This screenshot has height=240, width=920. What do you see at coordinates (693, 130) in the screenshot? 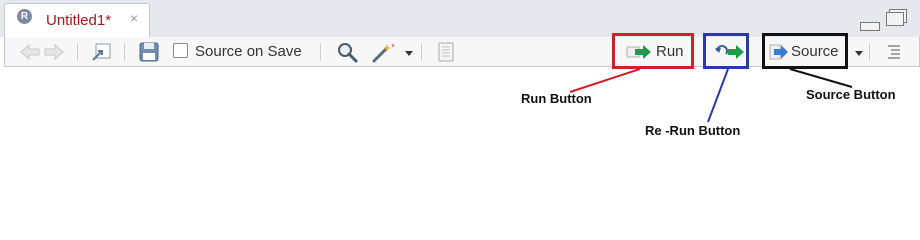
I see `rerun-button-annotation: Re -Run Button` at bounding box center [693, 130].